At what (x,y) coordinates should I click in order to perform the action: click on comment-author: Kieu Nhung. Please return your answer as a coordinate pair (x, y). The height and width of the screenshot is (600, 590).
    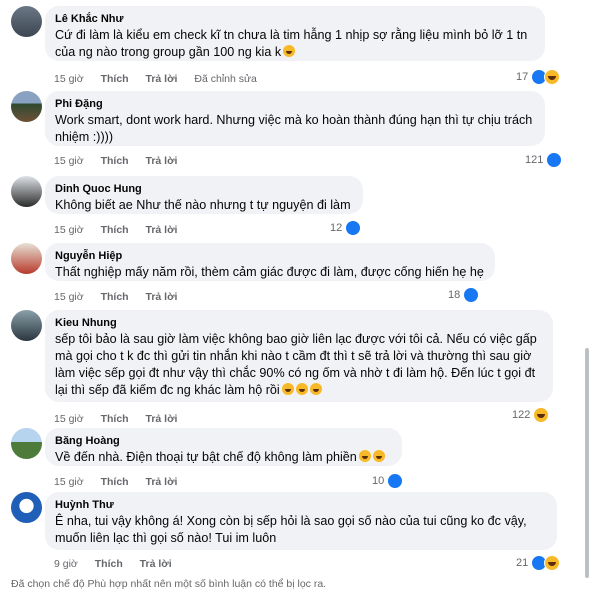
    Looking at the image, I should click on (299, 323).